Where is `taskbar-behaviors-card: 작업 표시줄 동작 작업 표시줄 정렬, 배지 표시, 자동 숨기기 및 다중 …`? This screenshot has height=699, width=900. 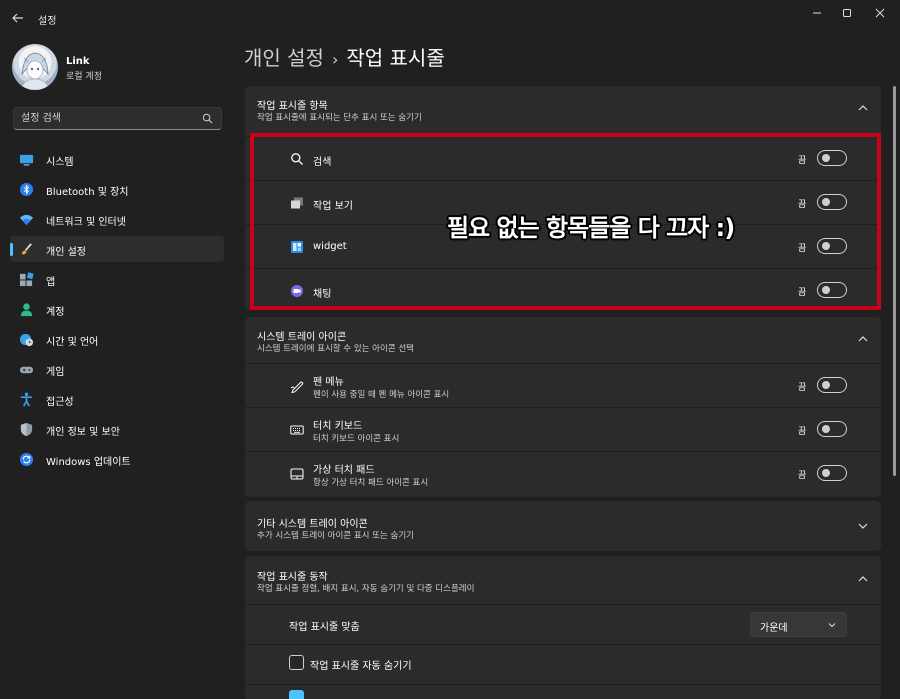 taskbar-behaviors-card: 작업 표시줄 동작 작업 표시줄 정렬, 배지 표시, 자동 숨기기 및 다중 … is located at coordinates (563, 627).